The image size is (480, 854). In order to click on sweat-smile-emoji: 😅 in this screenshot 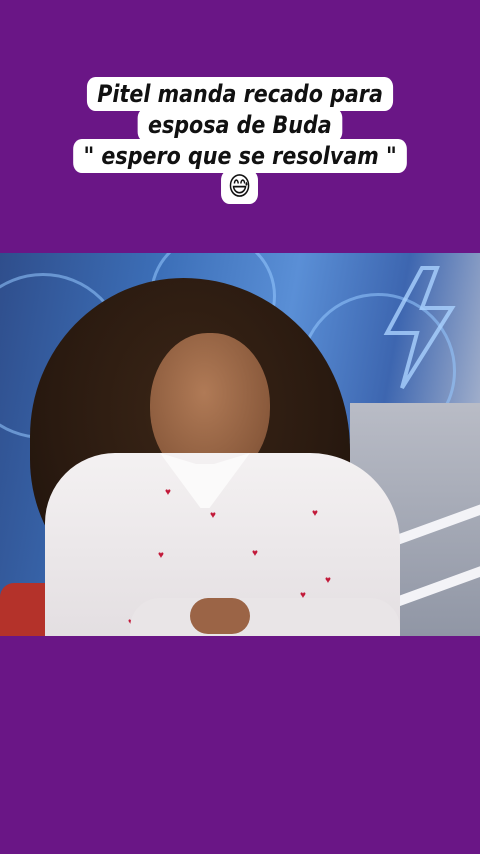, I will do `click(240, 187)`.